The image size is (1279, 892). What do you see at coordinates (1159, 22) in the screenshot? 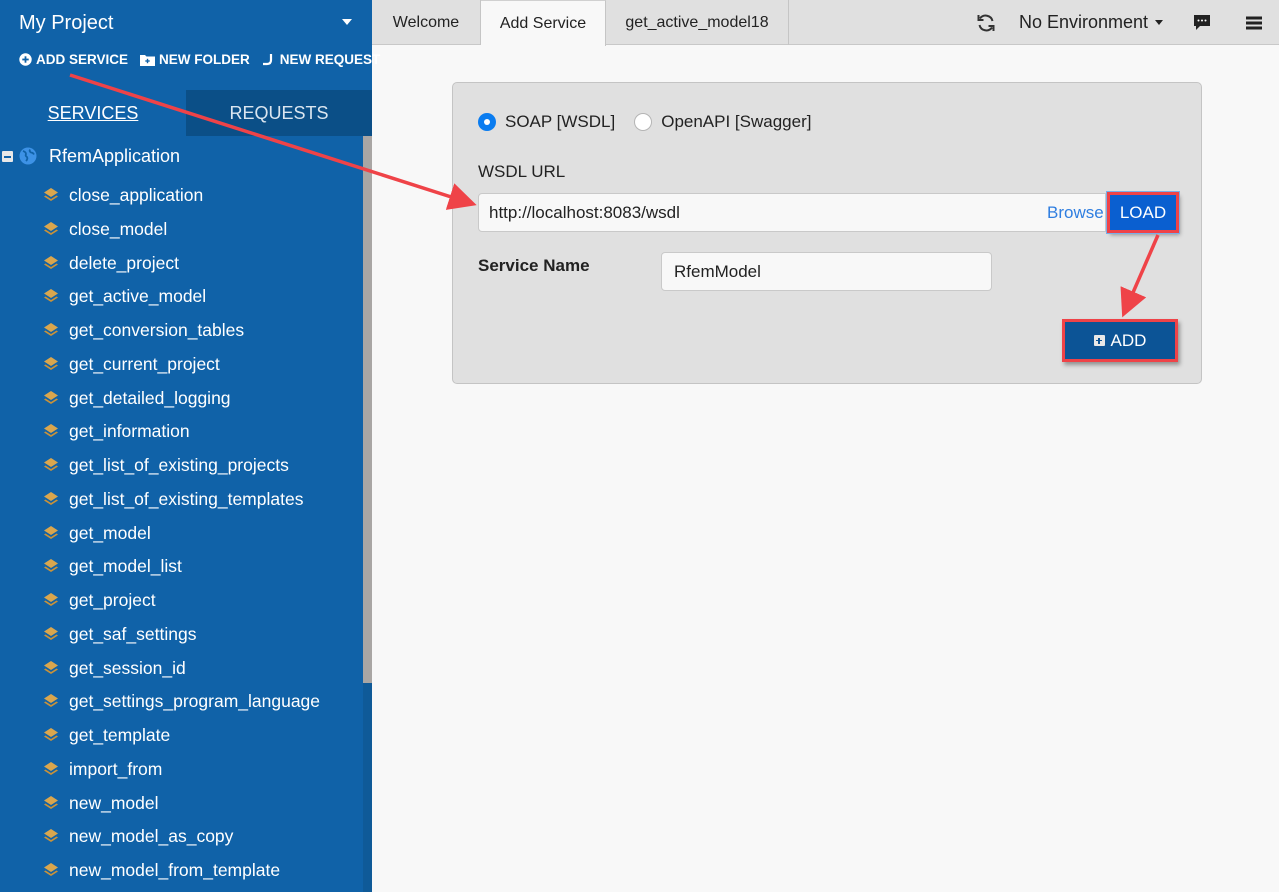
I see `chevron-down-icon` at bounding box center [1159, 22].